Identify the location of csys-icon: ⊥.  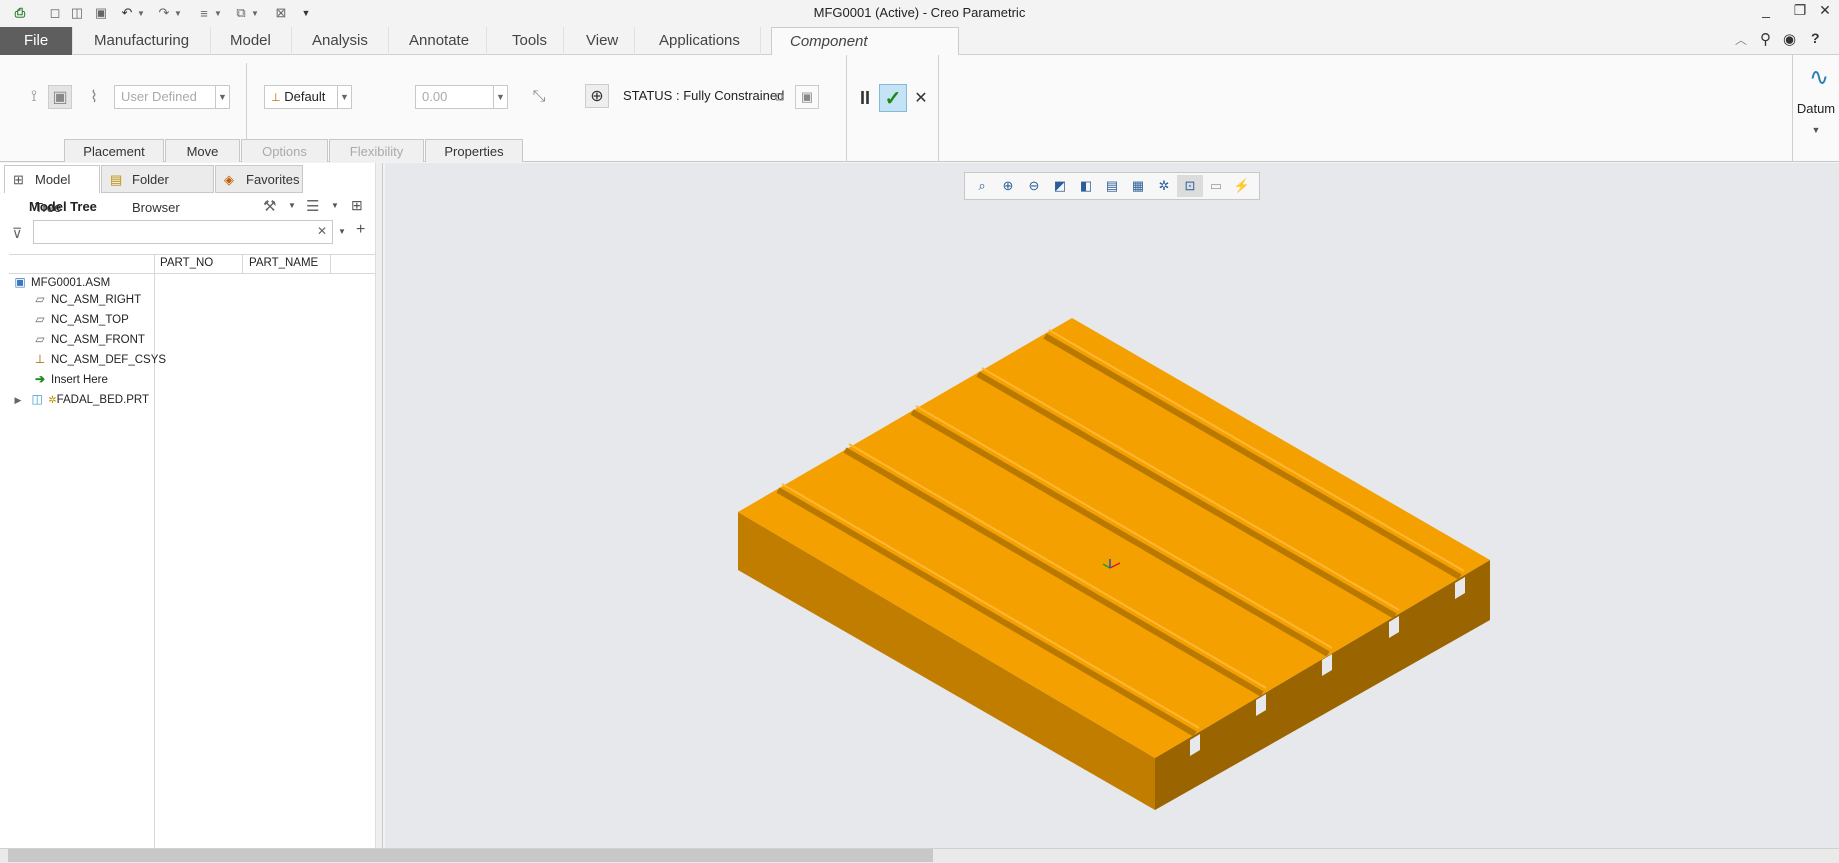
(276, 98).